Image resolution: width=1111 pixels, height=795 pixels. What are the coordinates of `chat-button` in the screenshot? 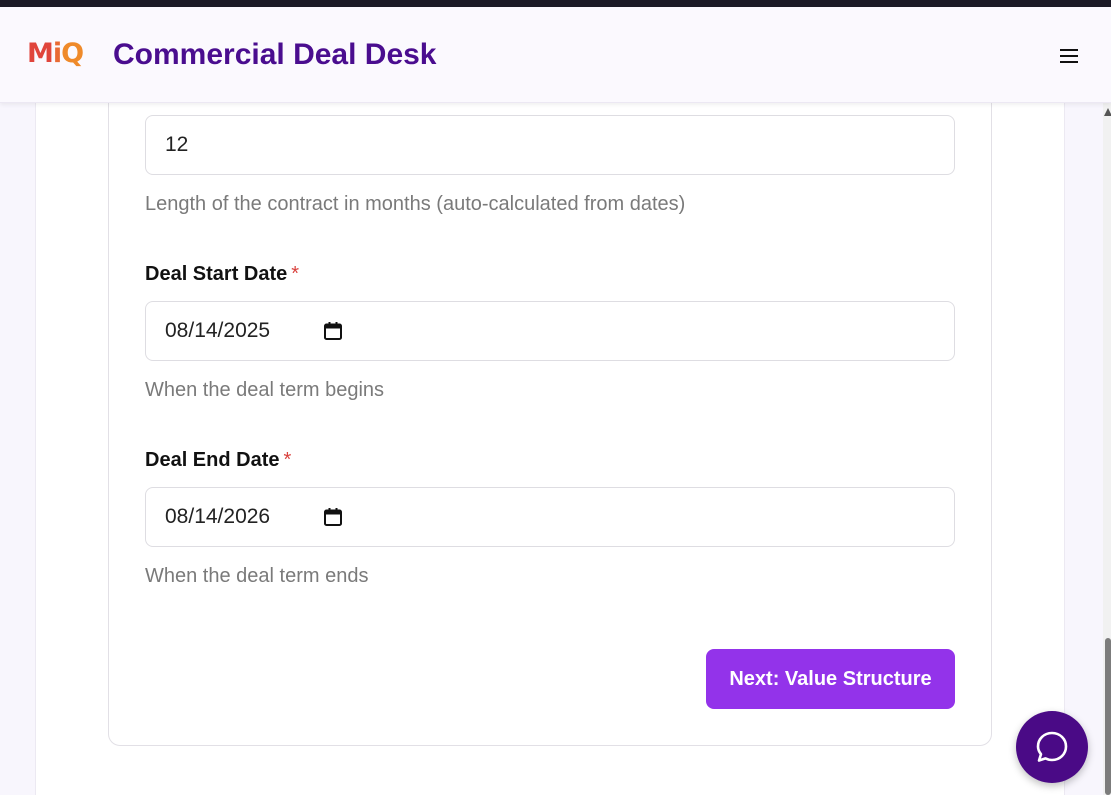 It's located at (1052, 747).